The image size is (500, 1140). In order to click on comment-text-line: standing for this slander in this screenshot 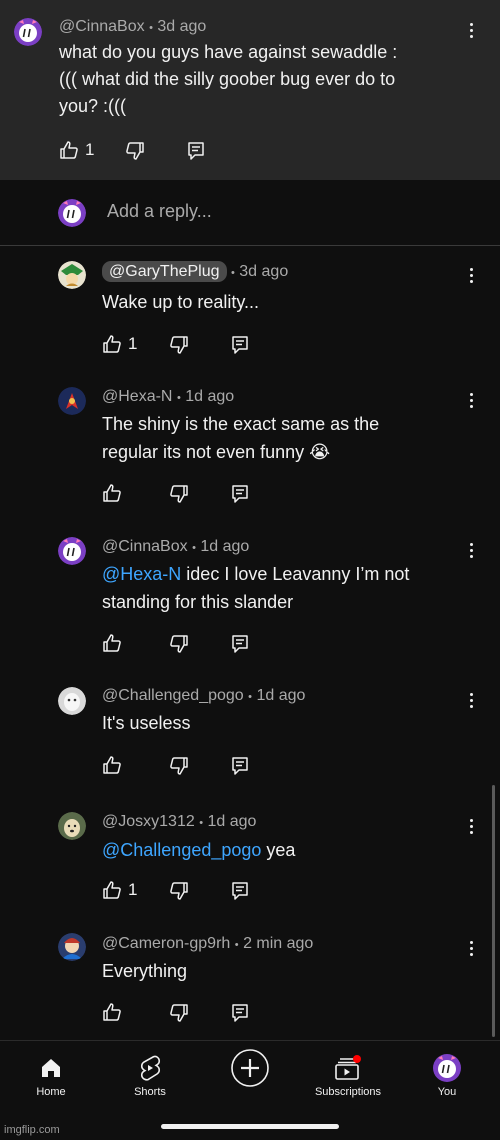, I will do `click(198, 602)`.